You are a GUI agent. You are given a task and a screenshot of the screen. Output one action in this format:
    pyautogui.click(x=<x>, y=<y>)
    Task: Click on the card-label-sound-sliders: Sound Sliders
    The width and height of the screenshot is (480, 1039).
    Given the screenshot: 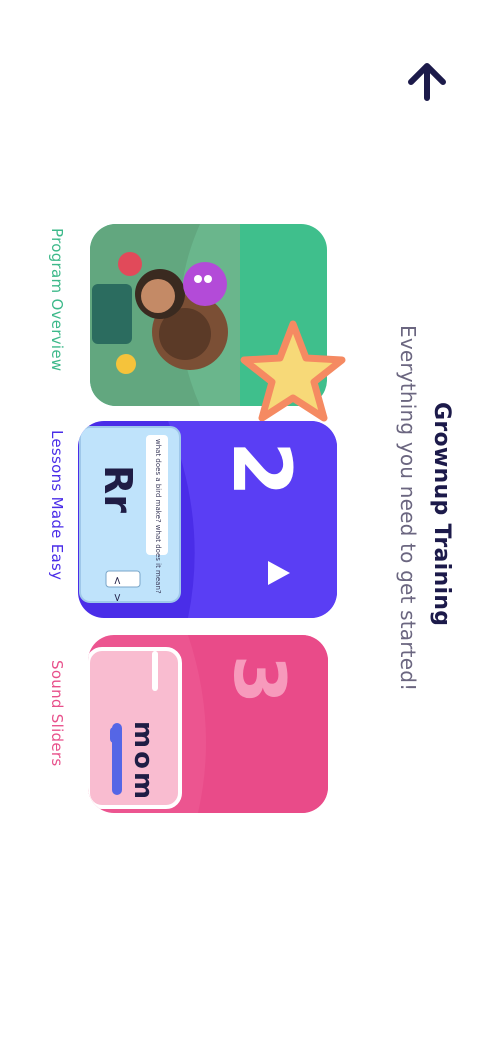 What is the action you would take?
    pyautogui.click(x=57, y=713)
    